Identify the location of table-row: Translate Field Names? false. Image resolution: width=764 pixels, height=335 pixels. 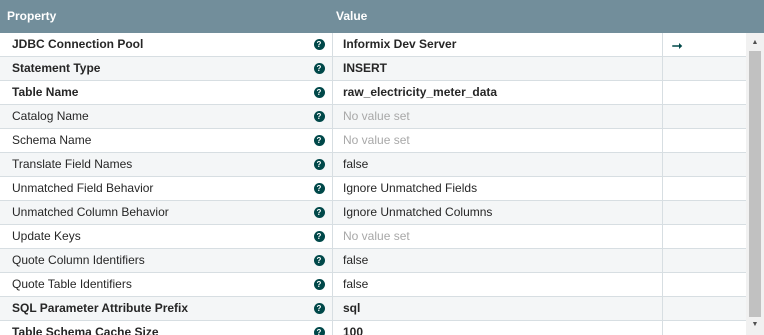
(373, 165).